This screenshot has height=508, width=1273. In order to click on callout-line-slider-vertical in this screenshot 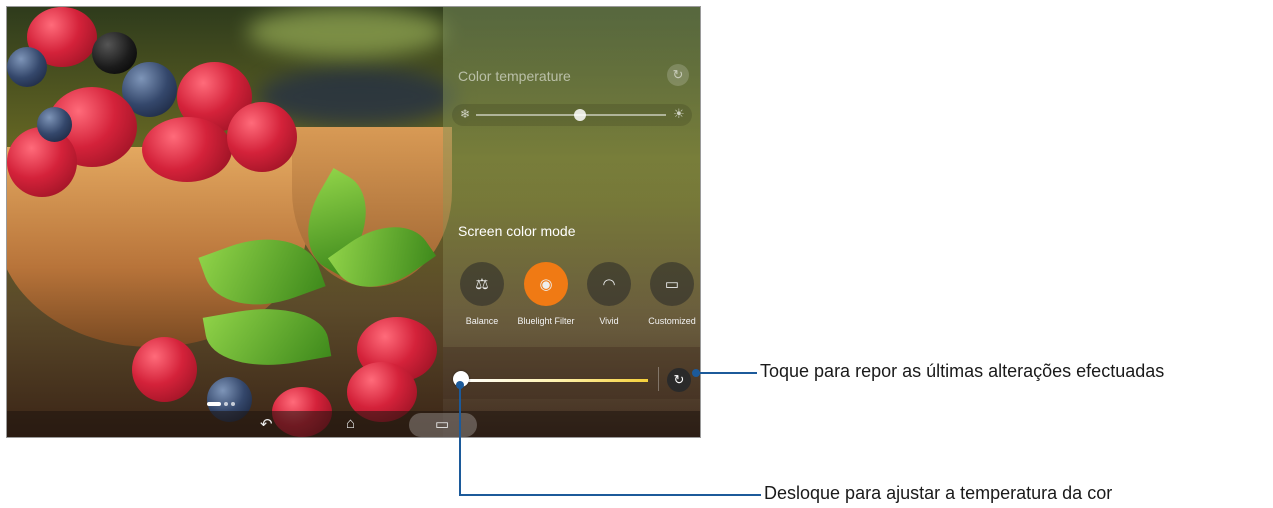, I will do `click(460, 440)`.